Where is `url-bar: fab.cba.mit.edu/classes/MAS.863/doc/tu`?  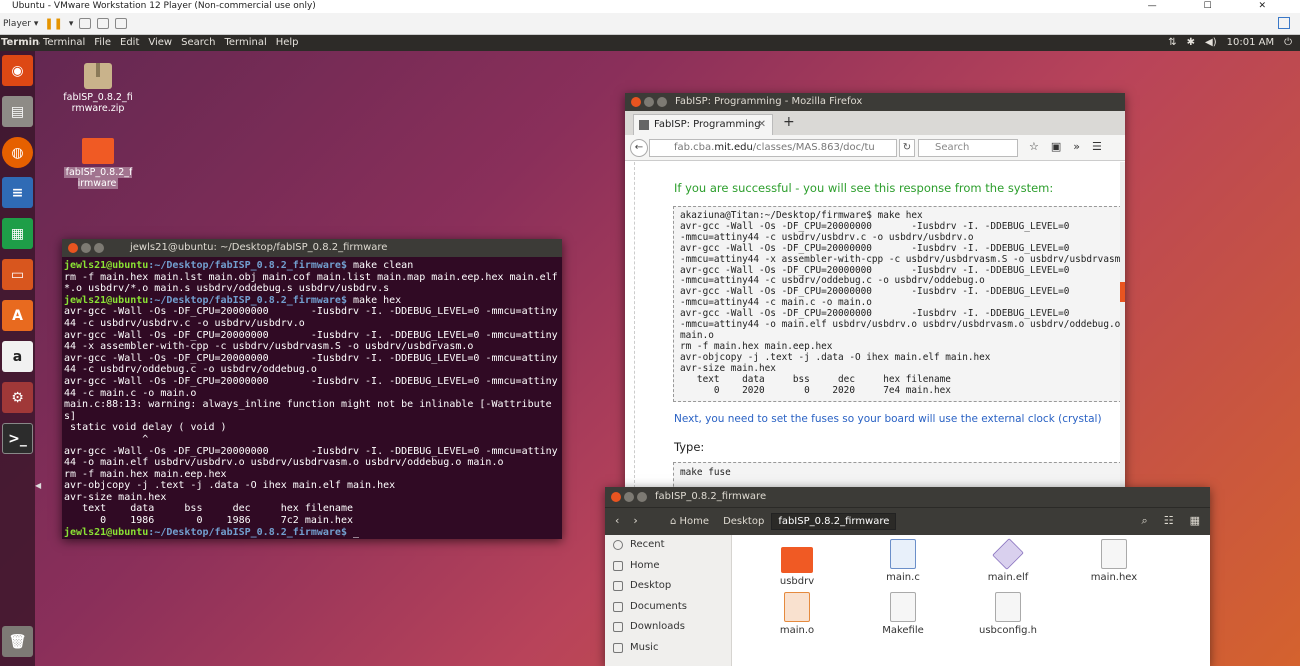
url-bar: fab.cba.mit.edu/classes/MAS.863/doc/tu is located at coordinates (773, 148).